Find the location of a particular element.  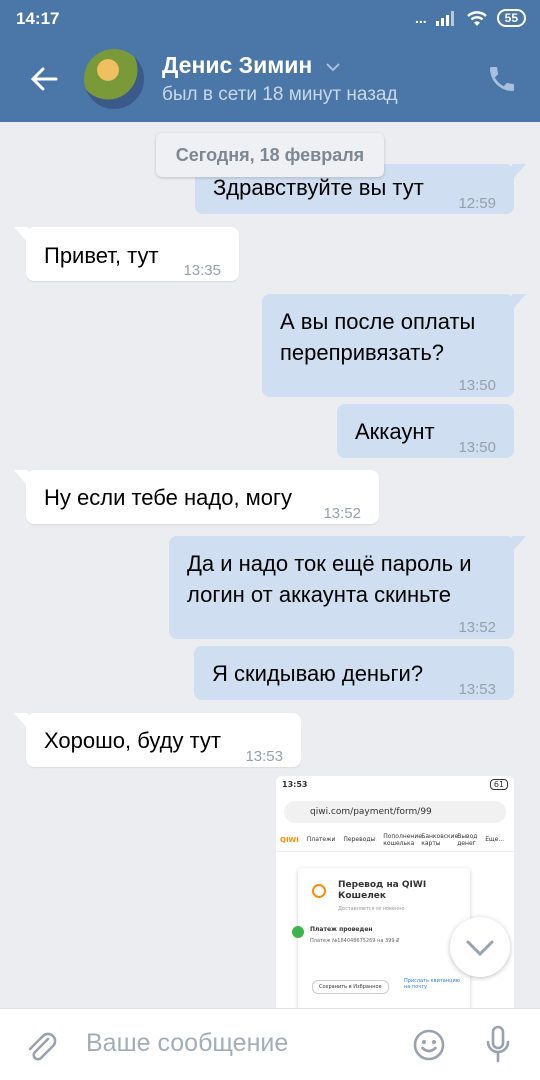

payment-card-title: Перевод на QIWI Кошелек is located at coordinates (382, 890).